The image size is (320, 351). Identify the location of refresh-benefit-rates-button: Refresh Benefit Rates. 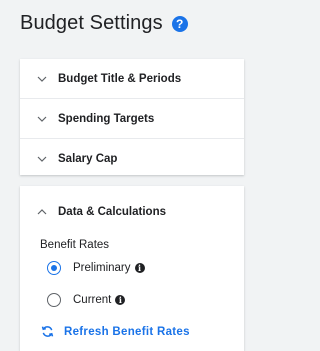
(115, 331).